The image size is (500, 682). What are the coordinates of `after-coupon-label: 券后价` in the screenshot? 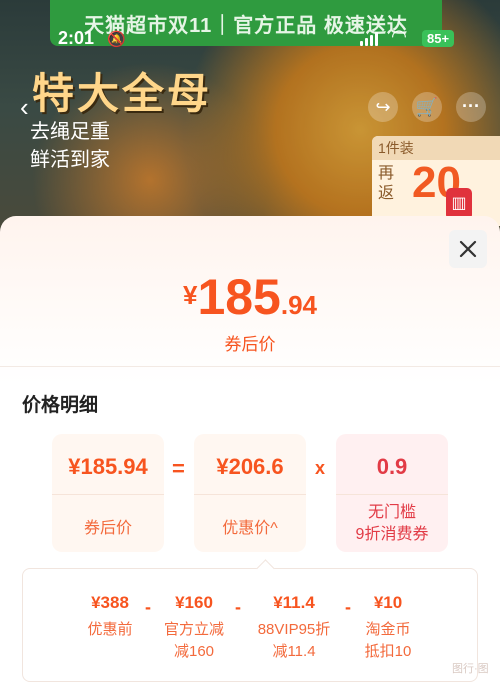 It's located at (107, 528).